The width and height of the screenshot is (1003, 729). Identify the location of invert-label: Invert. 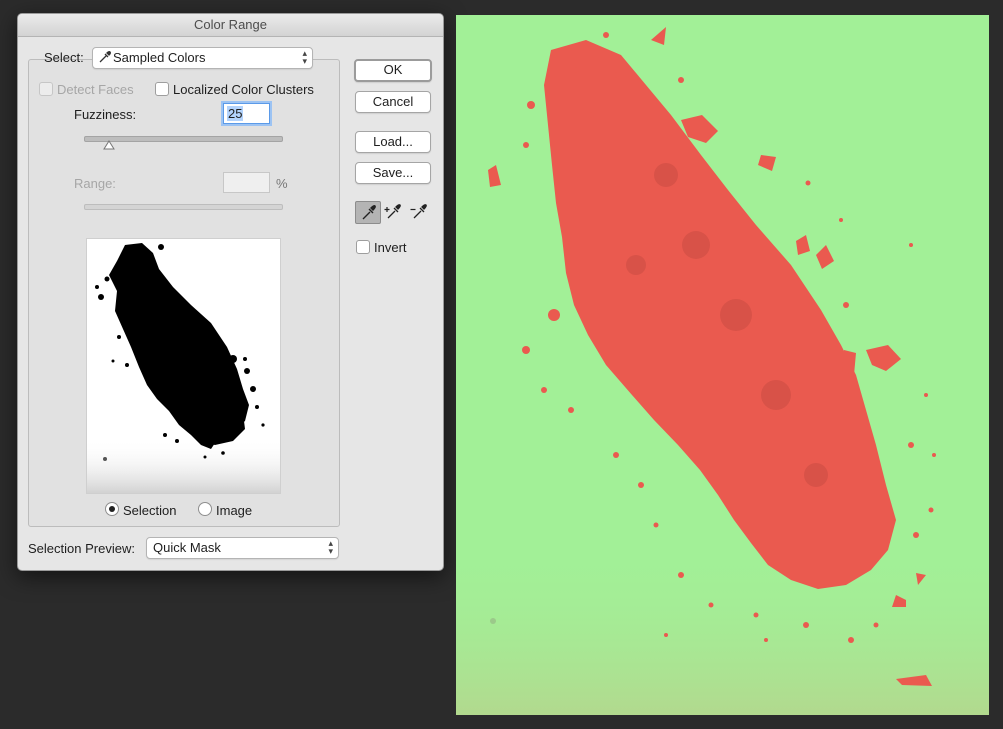
(390, 247).